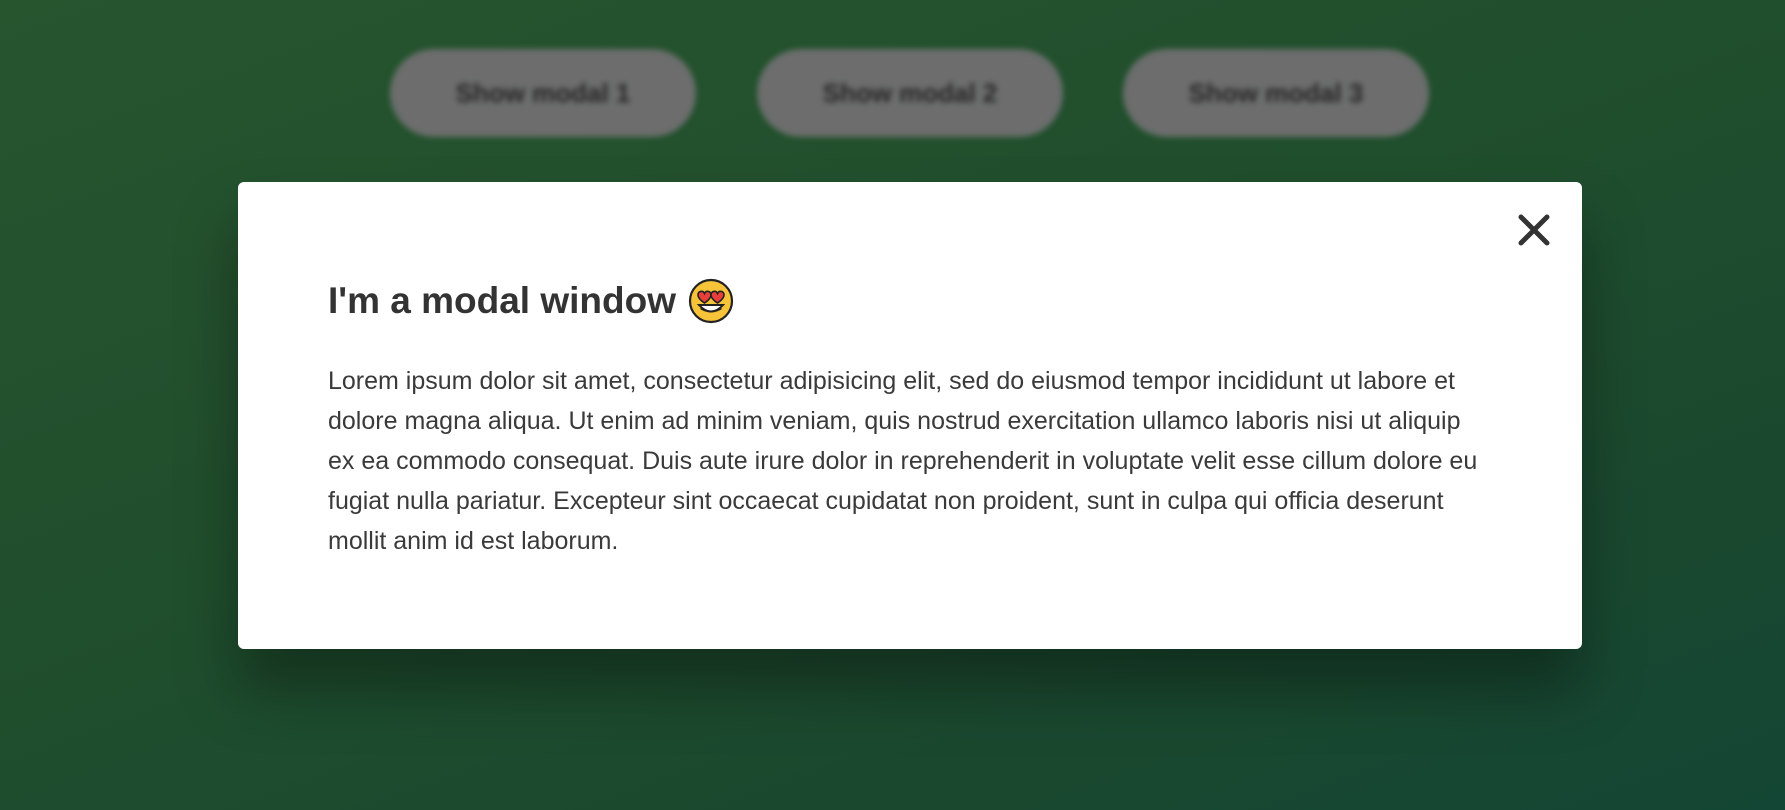 The image size is (1785, 810). I want to click on close-icon, so click(1534, 230).